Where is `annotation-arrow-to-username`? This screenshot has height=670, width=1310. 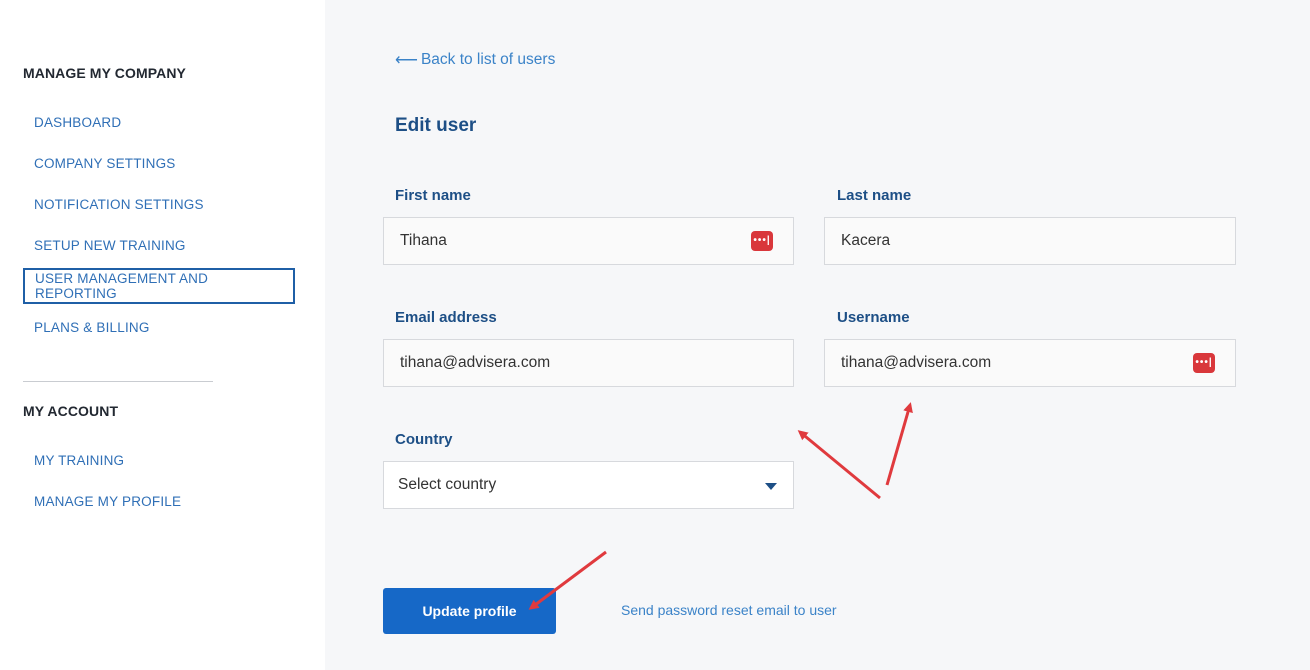
annotation-arrow-to-username is located at coordinates (899, 444).